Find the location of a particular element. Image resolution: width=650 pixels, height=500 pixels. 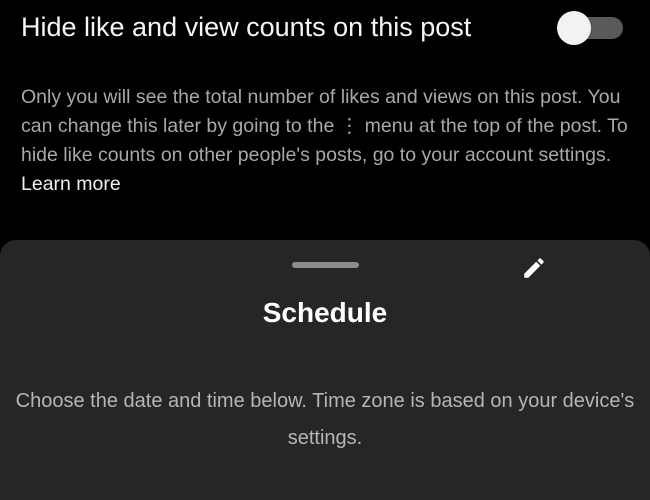

hide-counts-setting-row: Hide like and view counts on this post is located at coordinates (326, 28).